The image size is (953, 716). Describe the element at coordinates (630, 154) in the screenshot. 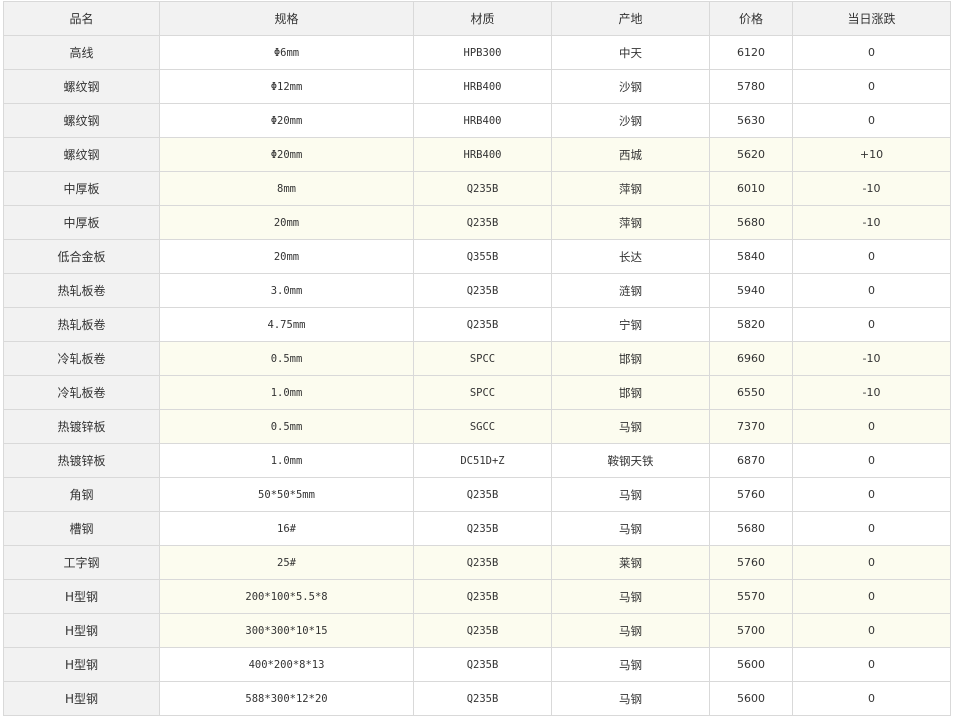

I see `cell-origin: 西城` at that location.